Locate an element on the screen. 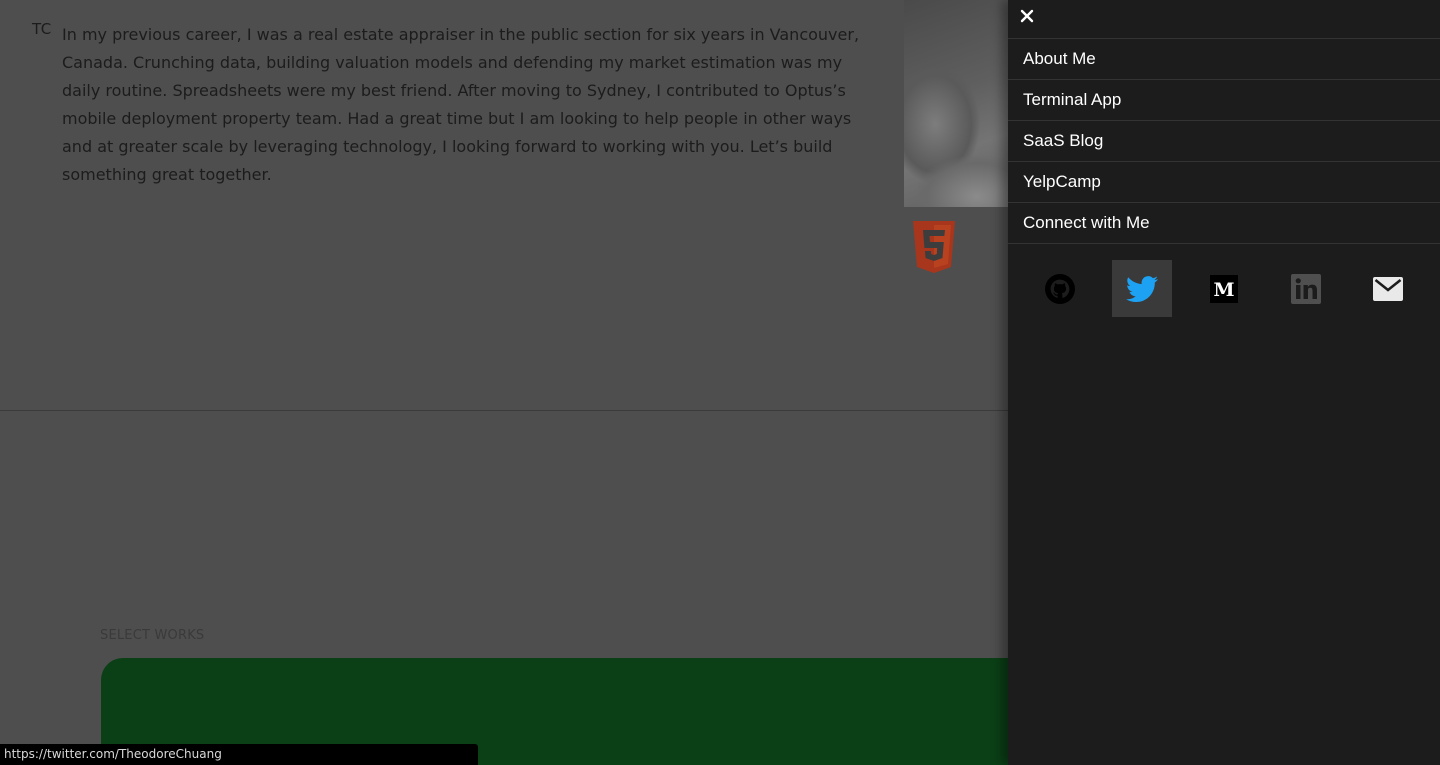 This screenshot has height=765, width=1440. email-link is located at coordinates (1388, 288).